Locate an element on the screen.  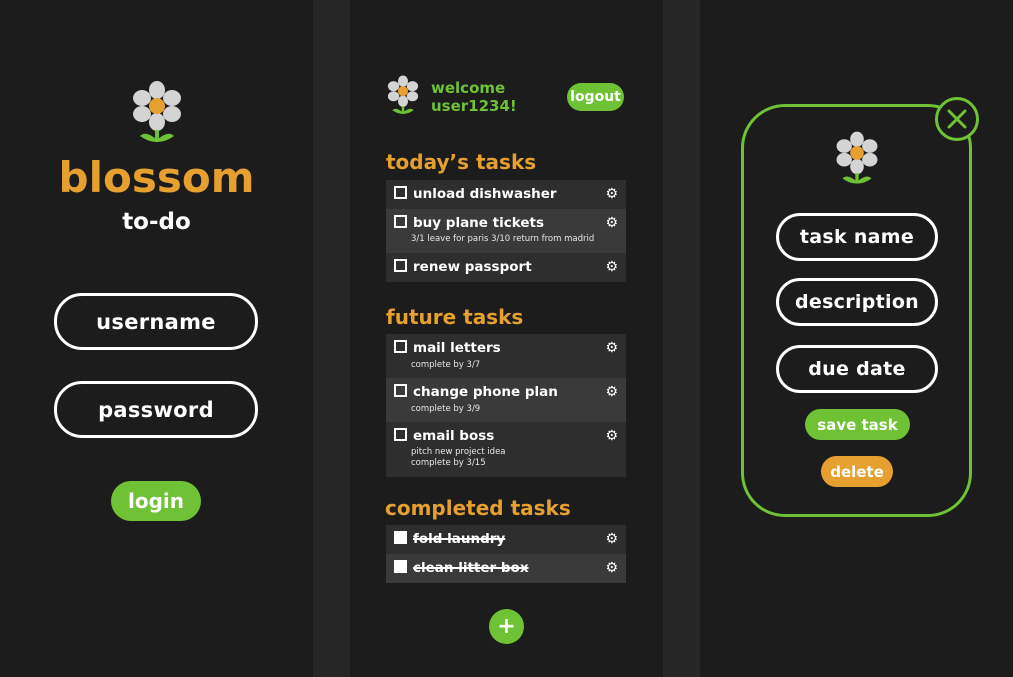
close-button is located at coordinates (957, 119).